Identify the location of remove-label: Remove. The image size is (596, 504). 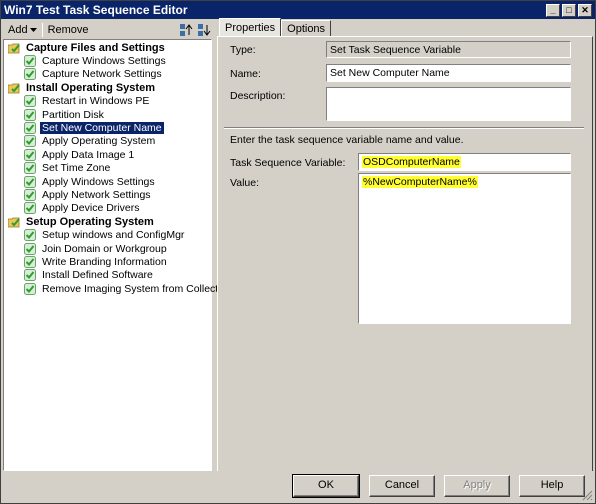
(68, 30).